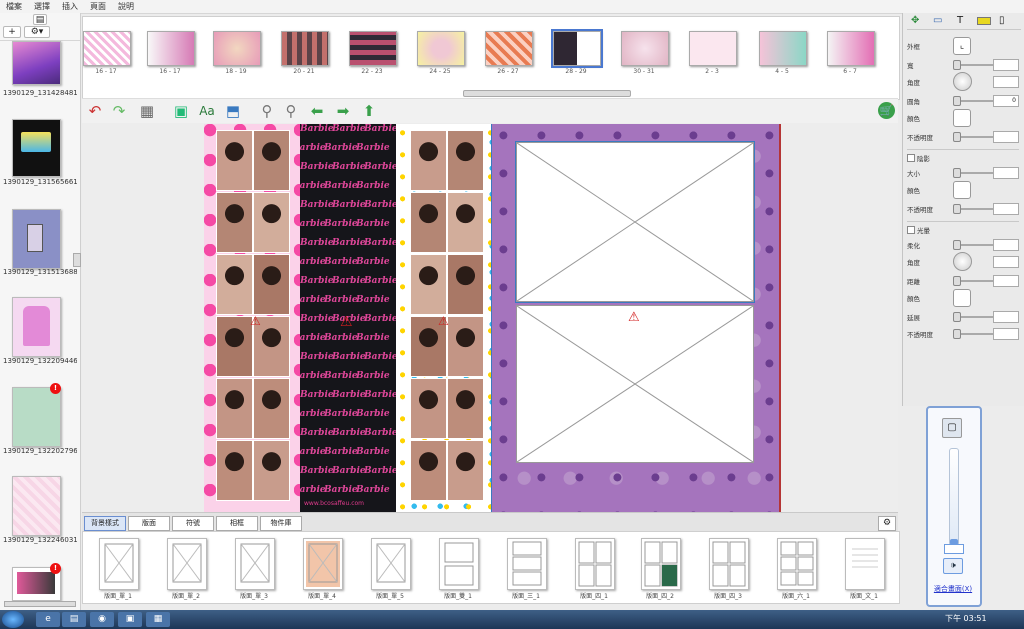  Describe the element at coordinates (70, 6) in the screenshot. I see `menu-insert: 插入` at that location.